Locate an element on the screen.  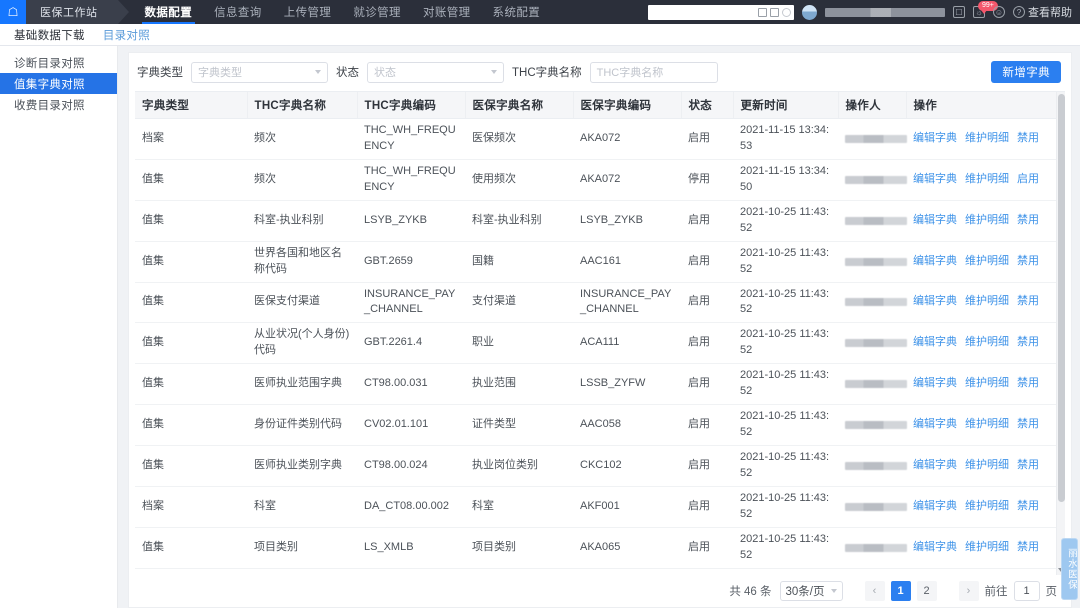
sidebar-item-charge-catalog-mapping: 收费目录对照 is located at coordinates (58, 104).